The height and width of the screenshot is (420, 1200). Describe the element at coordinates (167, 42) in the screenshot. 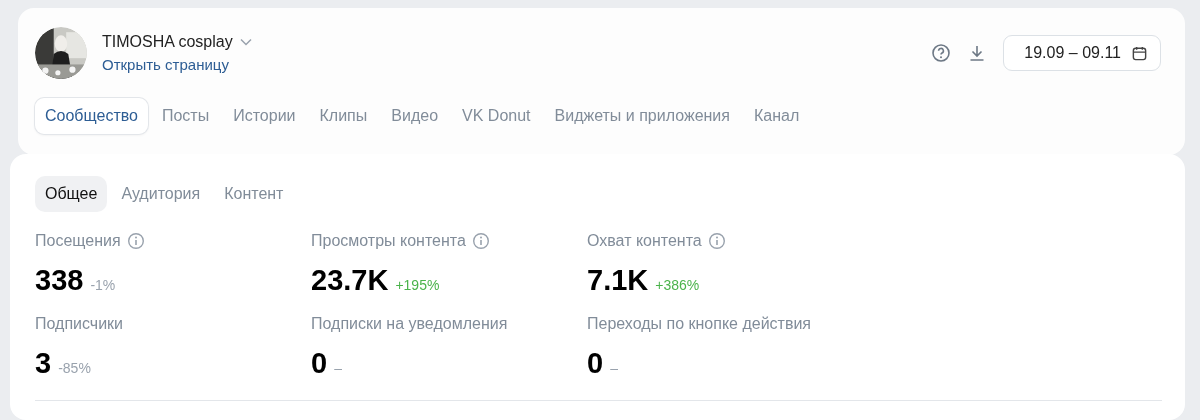

I see `community-name: TIMOSHA cosplay` at that location.